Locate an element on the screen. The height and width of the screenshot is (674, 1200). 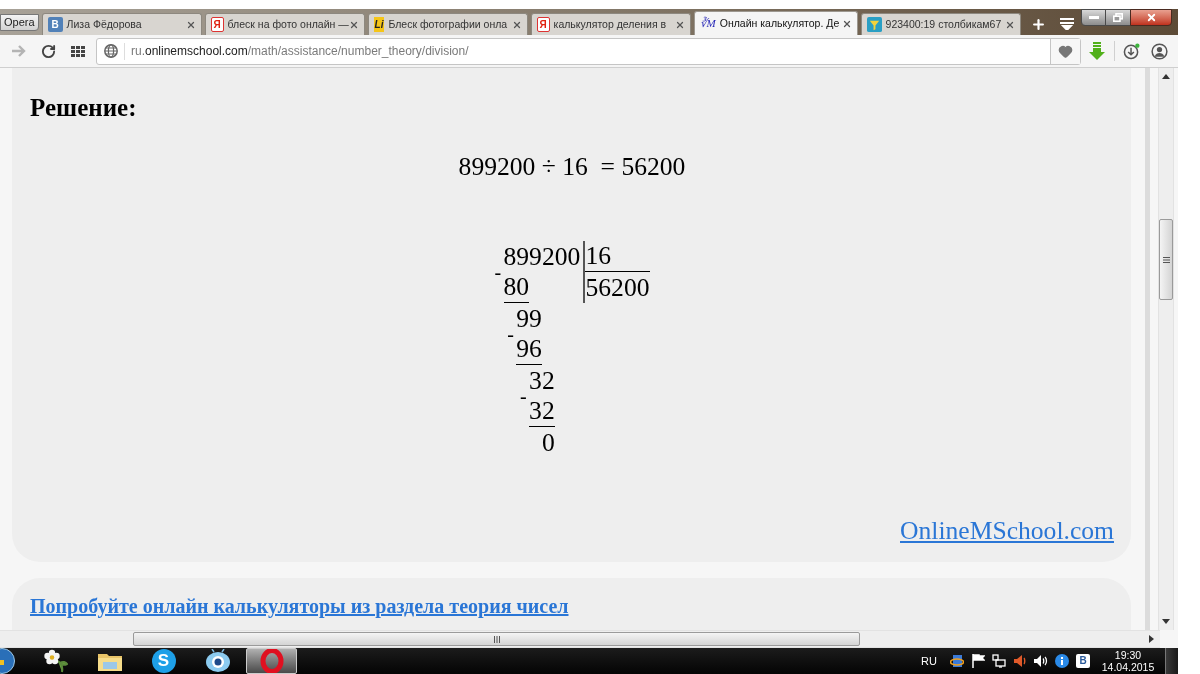
partial-number: 32 is located at coordinates (542, 380).